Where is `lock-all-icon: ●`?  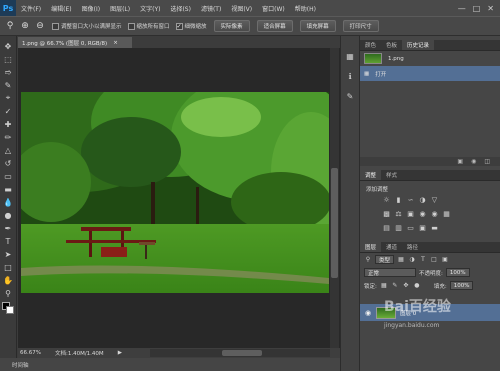
lock-all-icon: ● is located at coordinates (417, 286).